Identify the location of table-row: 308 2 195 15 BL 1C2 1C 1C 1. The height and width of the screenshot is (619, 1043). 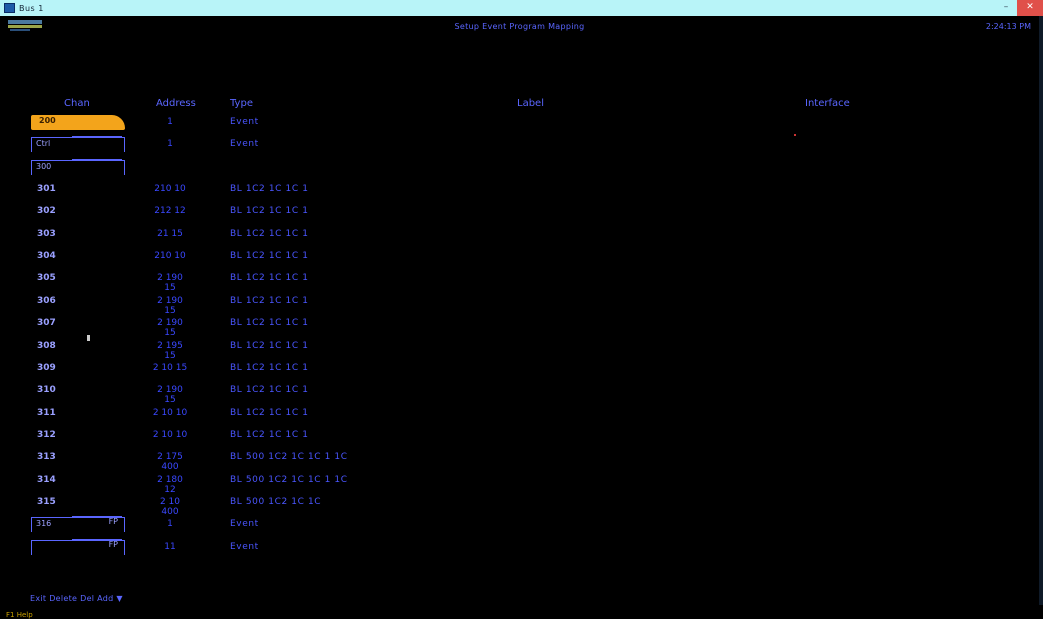
(519, 349).